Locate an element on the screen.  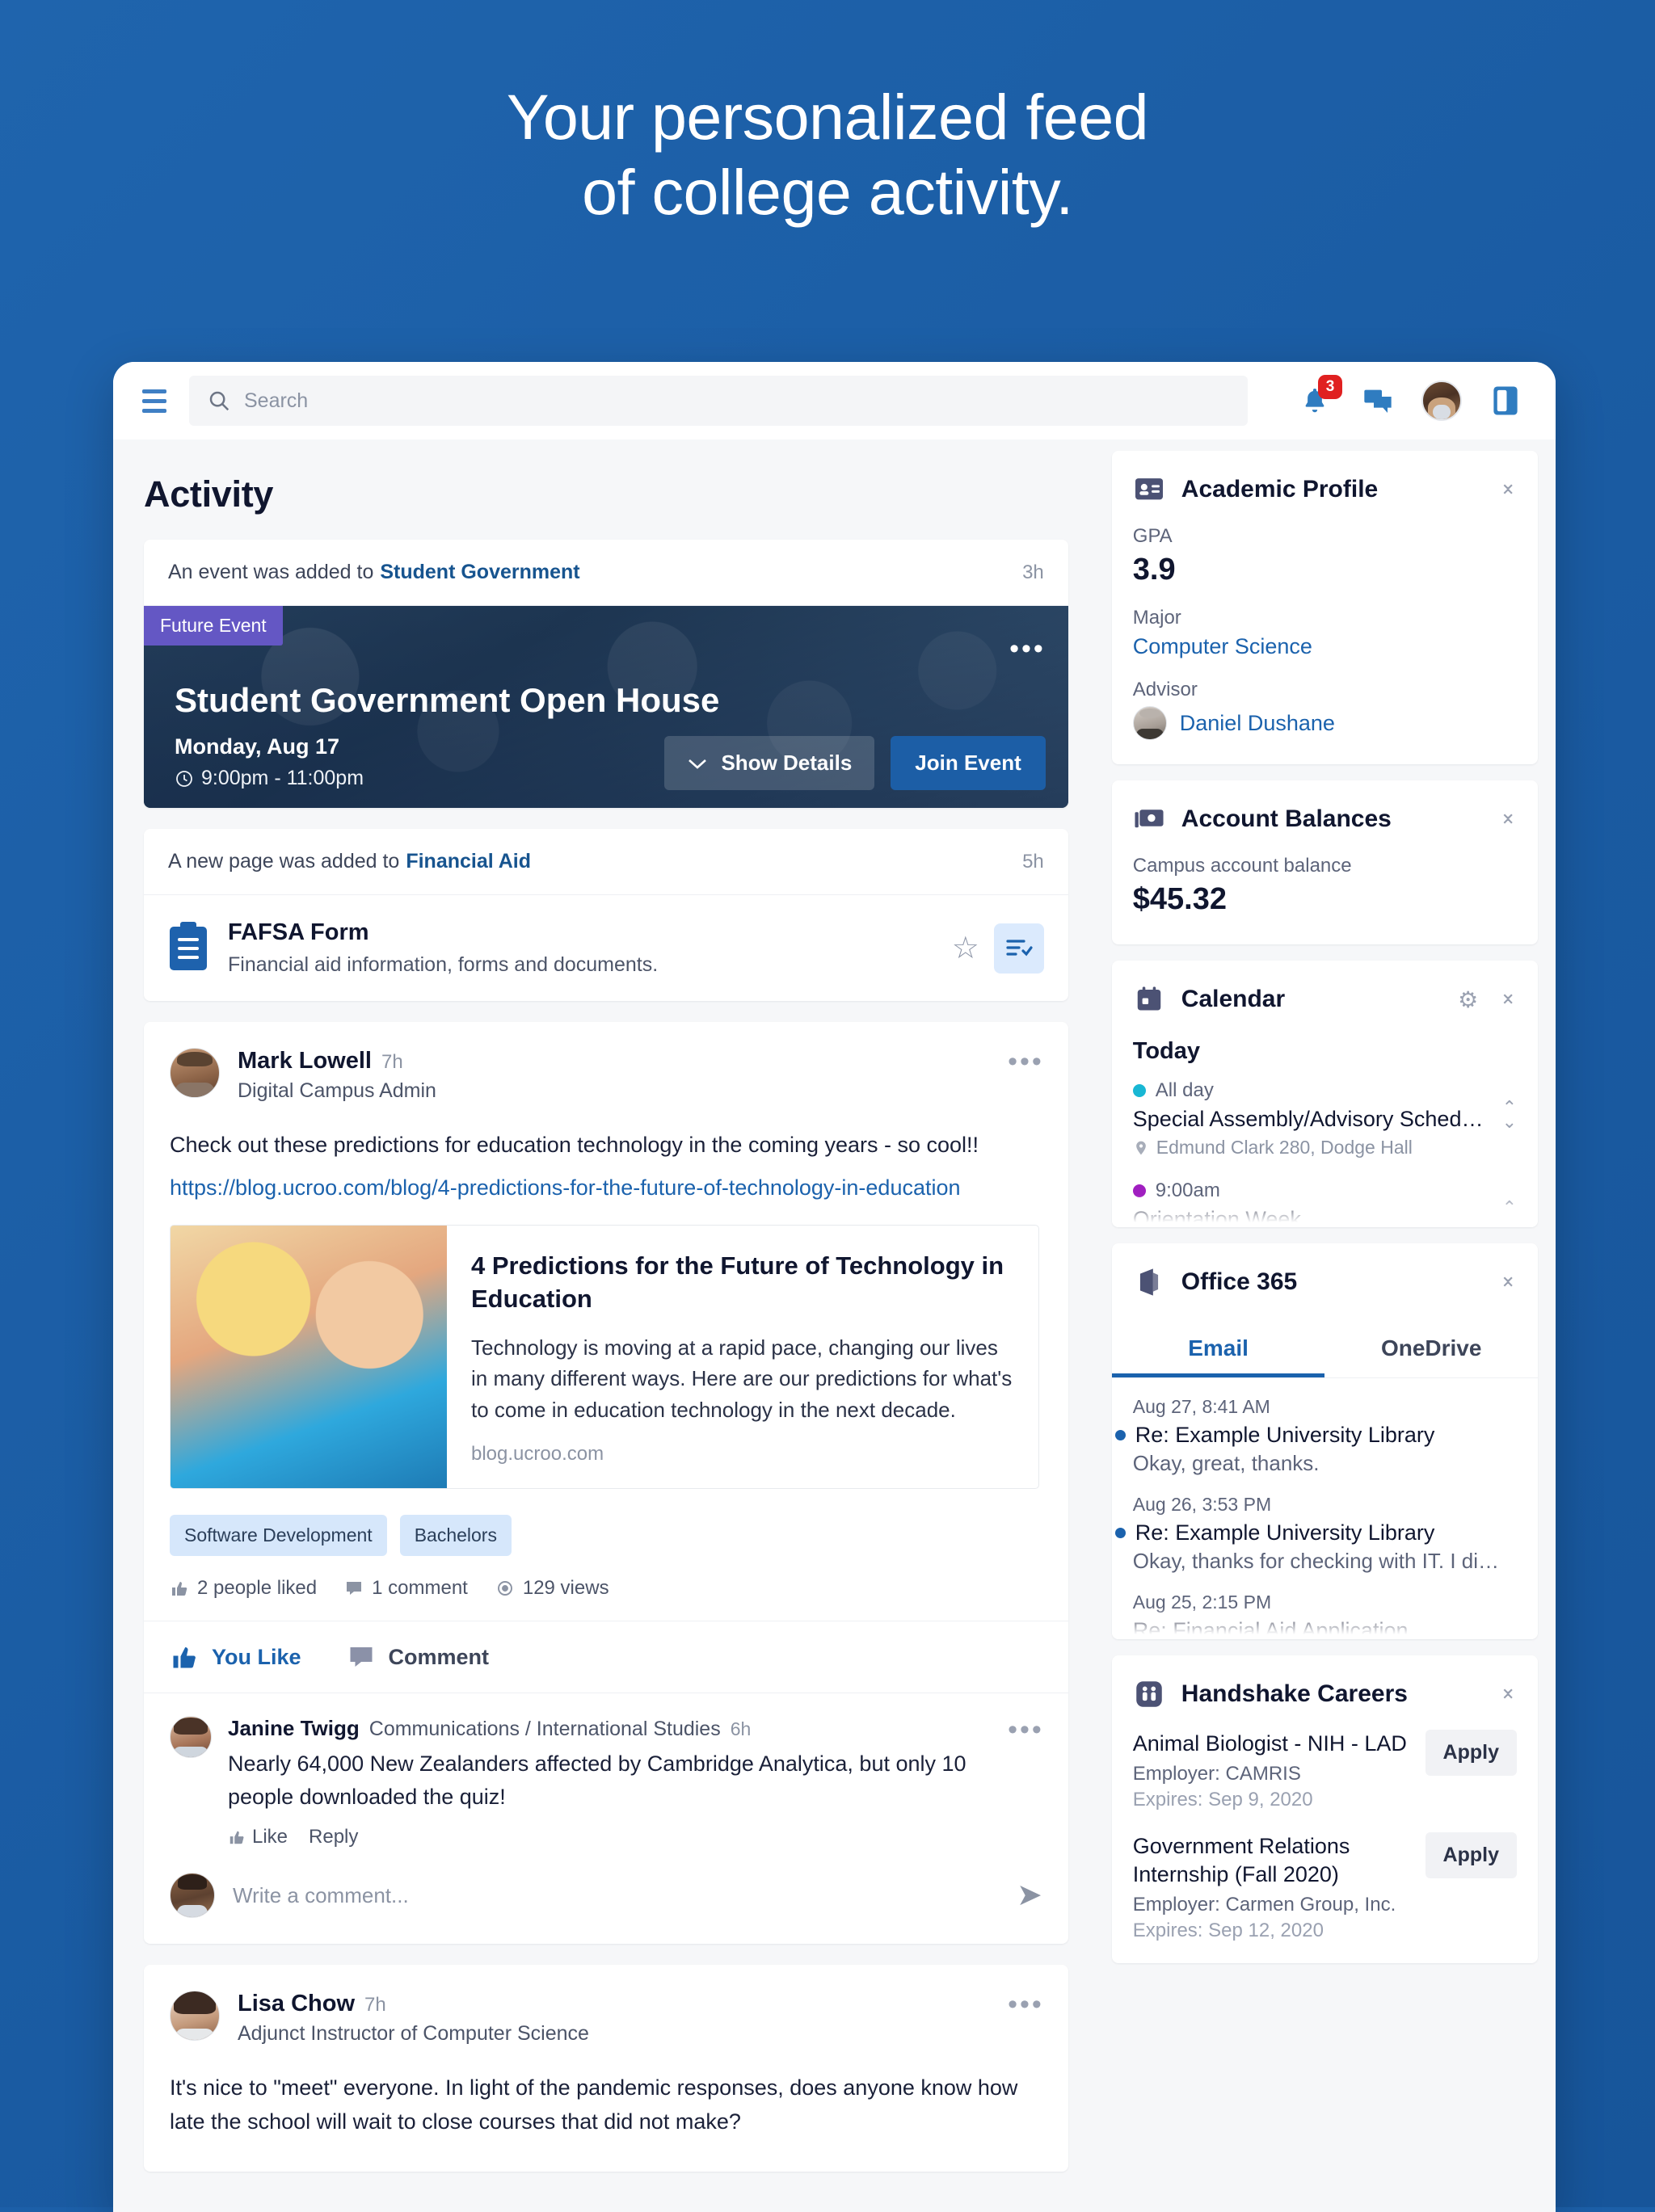
post-tag: Bachelors is located at coordinates (456, 1536).